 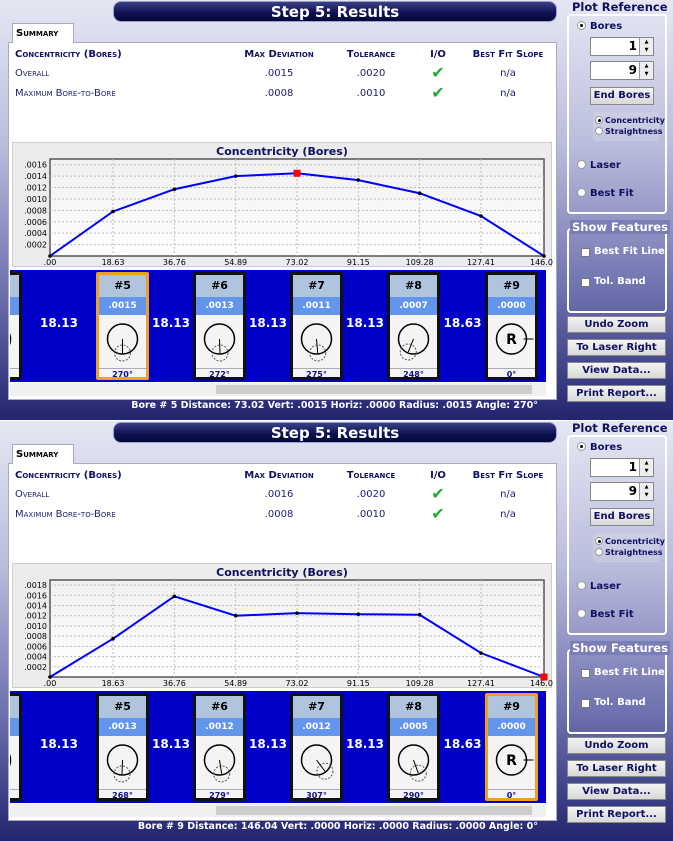 What do you see at coordinates (413, 326) in the screenshot?
I see `bore-card: #8.0007 248°` at bounding box center [413, 326].